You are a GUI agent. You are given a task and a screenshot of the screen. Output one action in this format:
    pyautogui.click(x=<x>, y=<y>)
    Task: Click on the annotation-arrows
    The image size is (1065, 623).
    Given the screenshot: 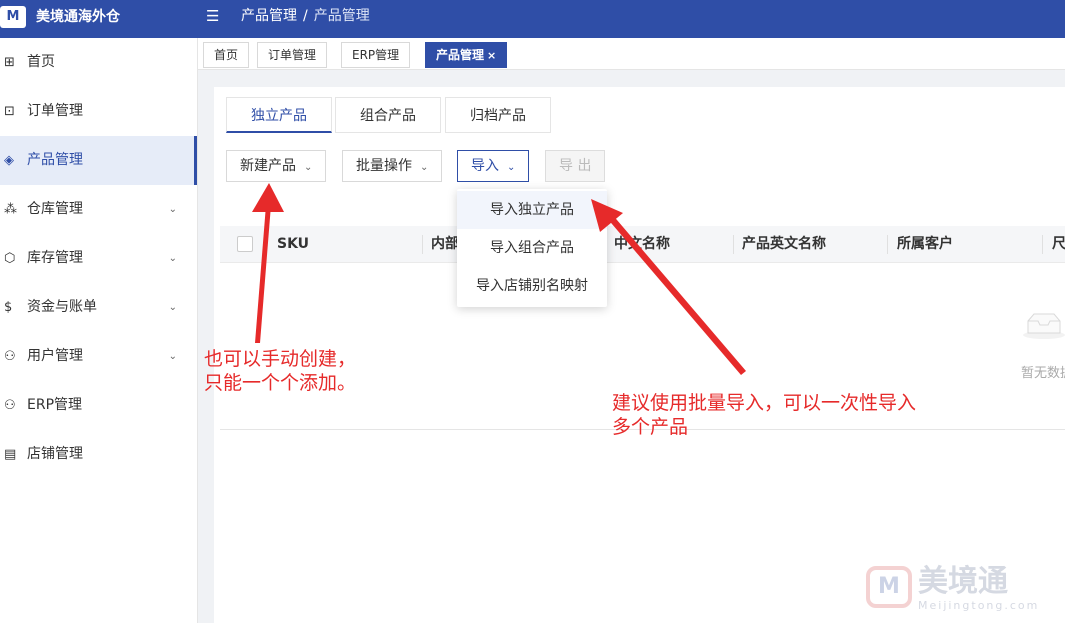 What is the action you would take?
    pyautogui.click(x=499, y=279)
    